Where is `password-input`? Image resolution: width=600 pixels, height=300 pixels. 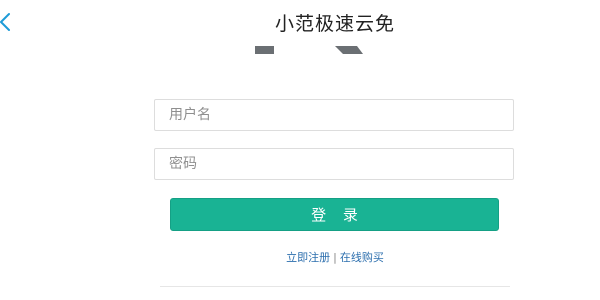
password-input is located at coordinates (334, 164).